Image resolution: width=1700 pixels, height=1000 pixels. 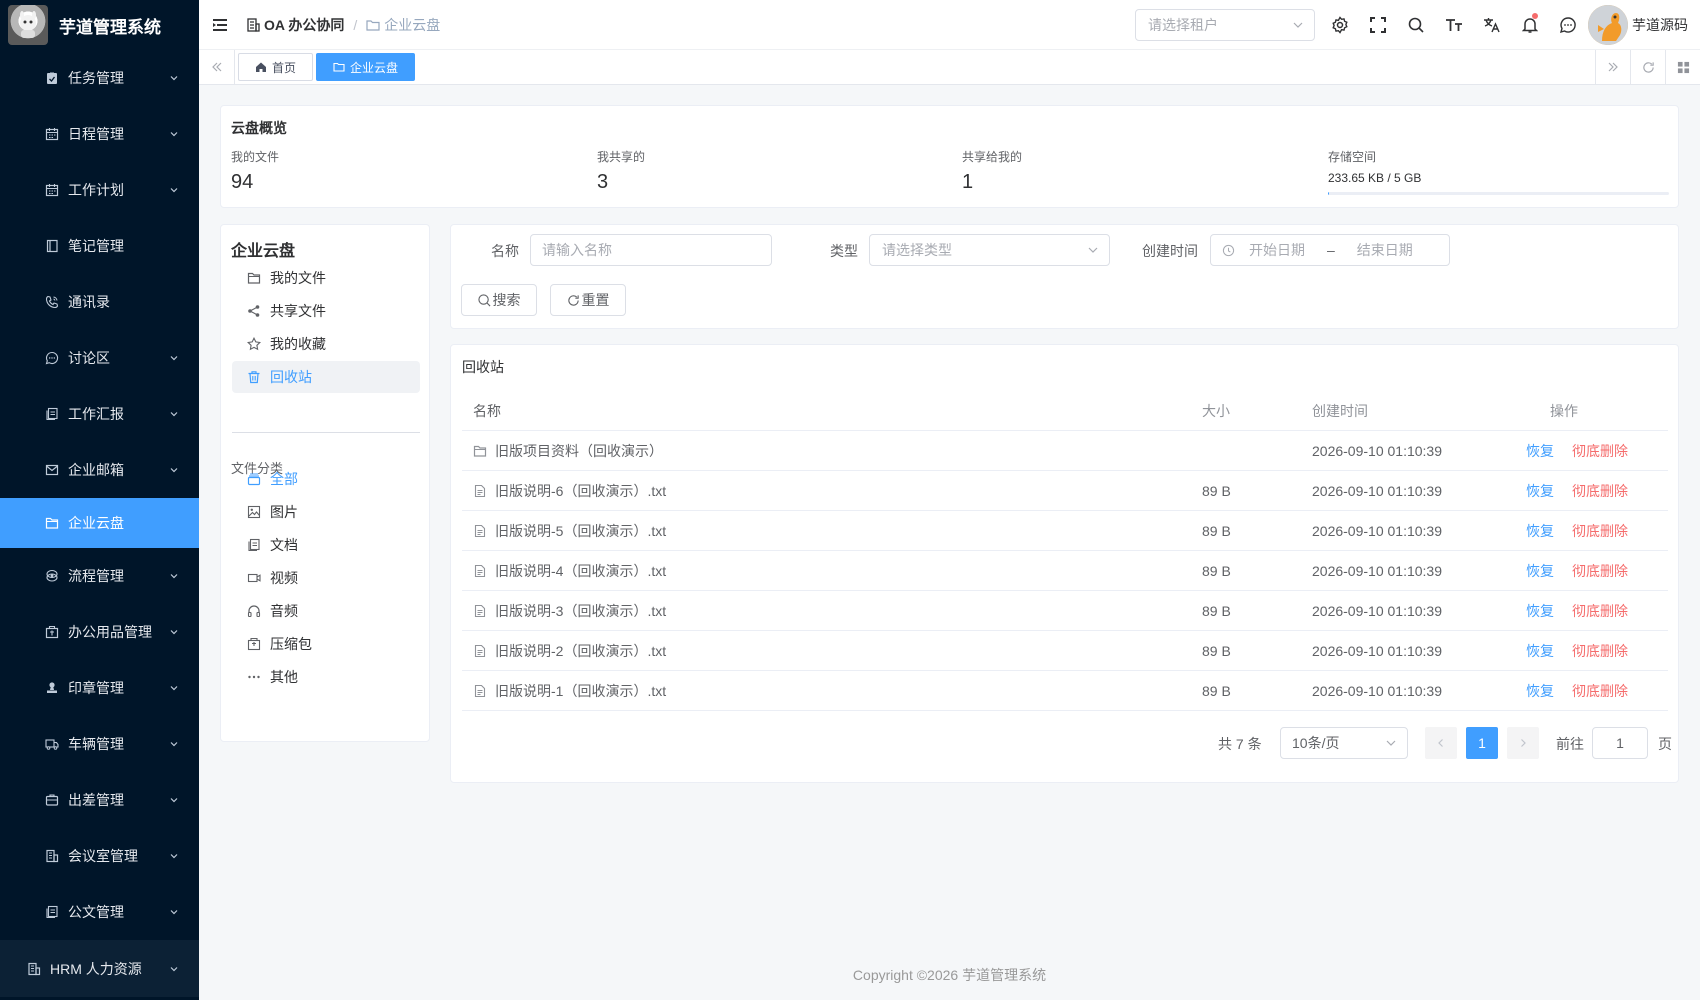 I want to click on page-number-button: 1, so click(x=1482, y=743).